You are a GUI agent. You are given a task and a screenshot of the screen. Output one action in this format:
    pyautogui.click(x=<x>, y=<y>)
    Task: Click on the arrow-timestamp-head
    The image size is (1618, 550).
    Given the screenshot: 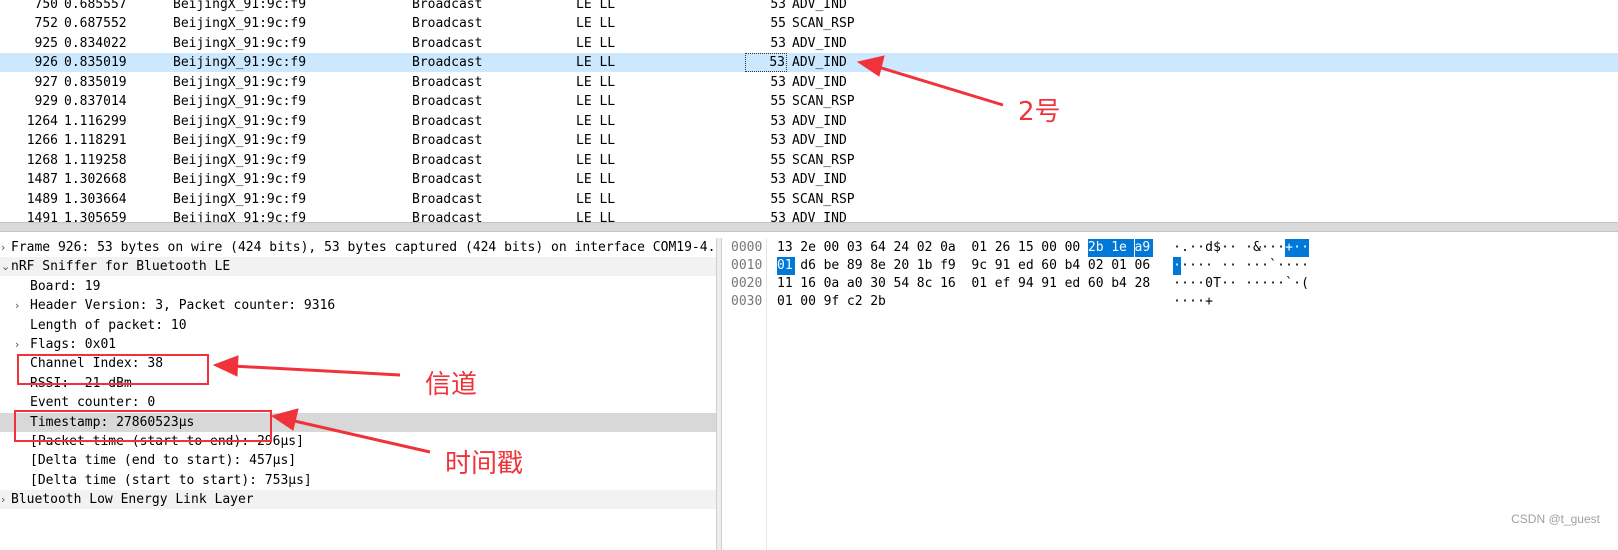 What is the action you would take?
    pyautogui.click(x=284, y=419)
    